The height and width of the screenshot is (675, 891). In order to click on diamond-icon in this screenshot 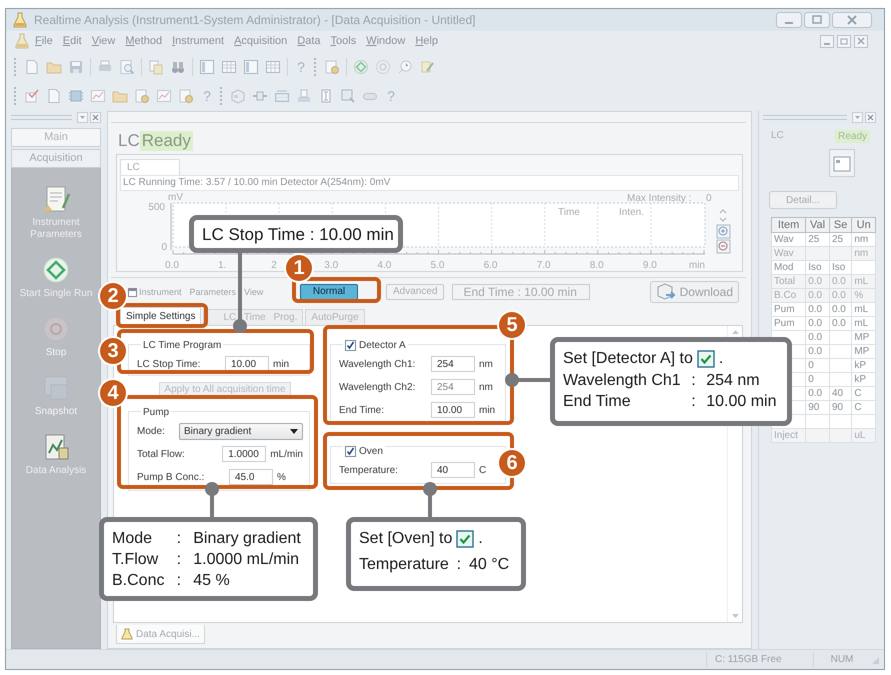, I will do `click(361, 67)`.